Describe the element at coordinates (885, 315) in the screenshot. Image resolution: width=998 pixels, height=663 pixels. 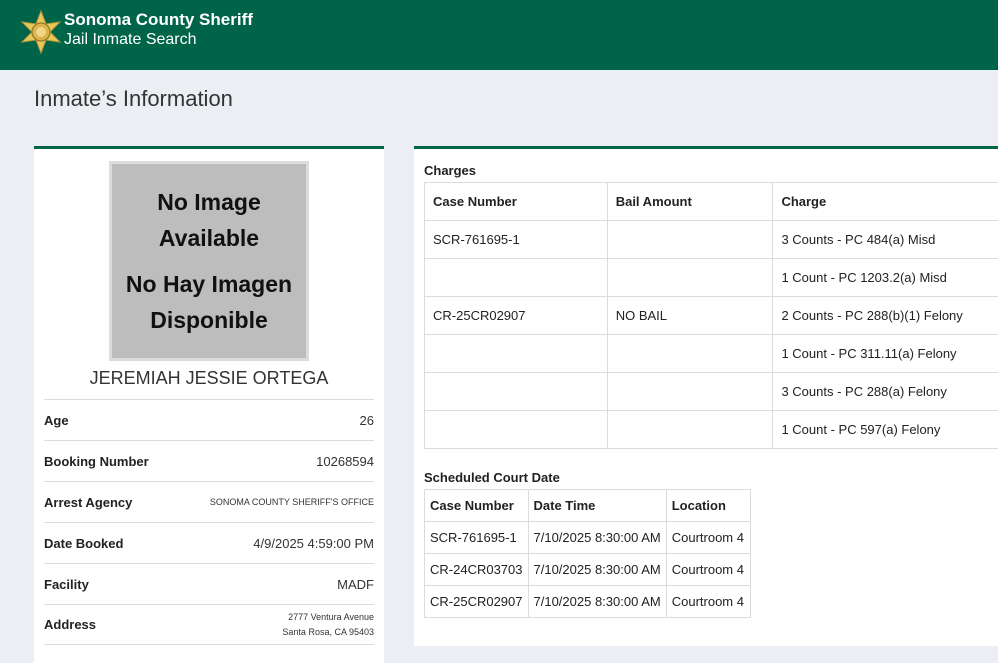
I see `charge-cell: 2 Counts - PC 288(b)(1) Felony` at that location.